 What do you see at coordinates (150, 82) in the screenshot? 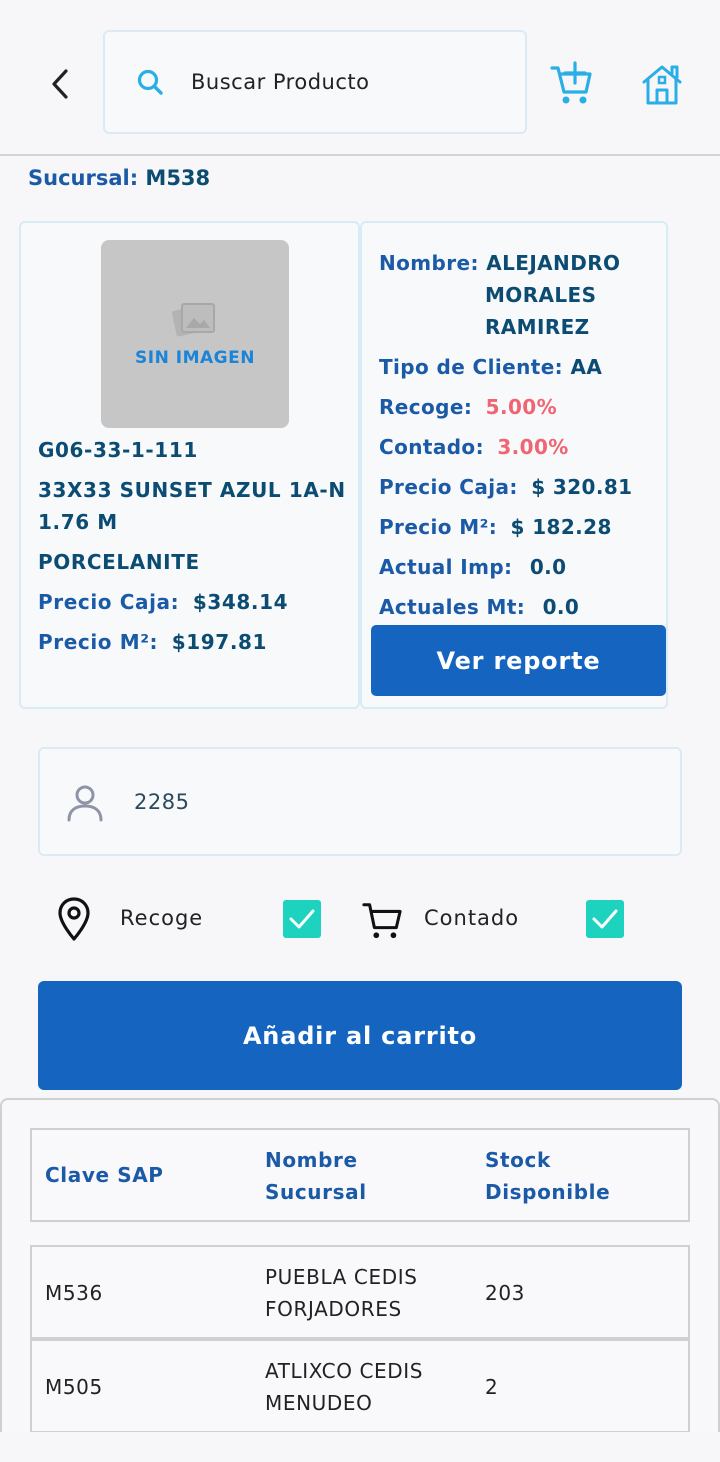
I see `search-icon` at bounding box center [150, 82].